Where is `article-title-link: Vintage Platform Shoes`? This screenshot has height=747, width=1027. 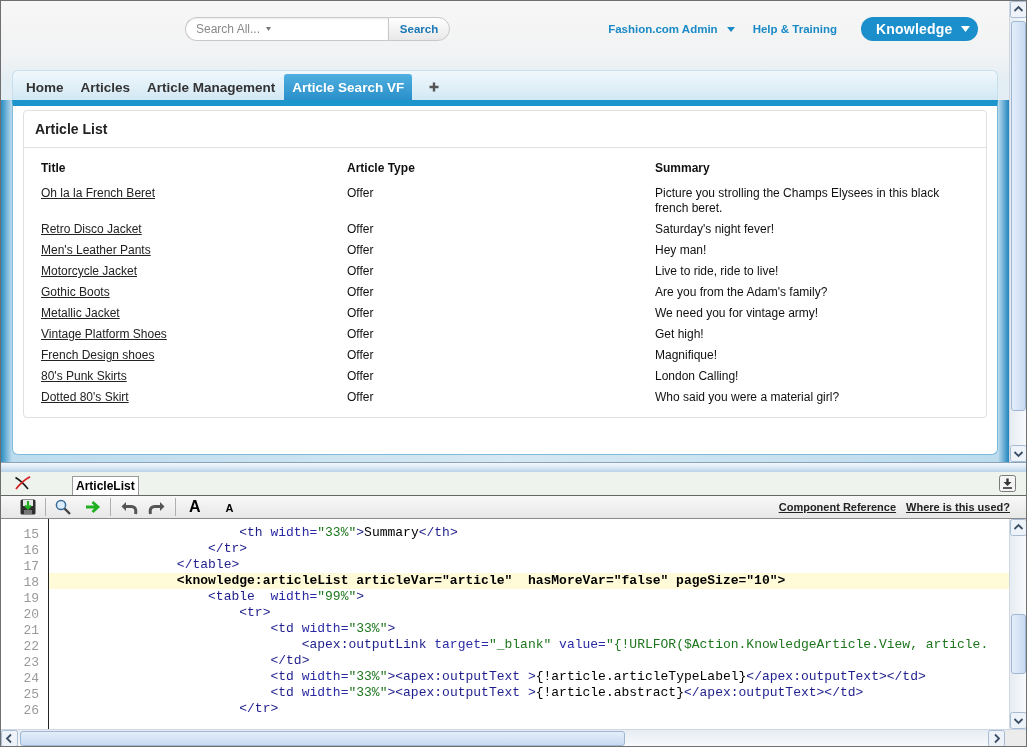
article-title-link: Vintage Platform Shoes is located at coordinates (104, 334).